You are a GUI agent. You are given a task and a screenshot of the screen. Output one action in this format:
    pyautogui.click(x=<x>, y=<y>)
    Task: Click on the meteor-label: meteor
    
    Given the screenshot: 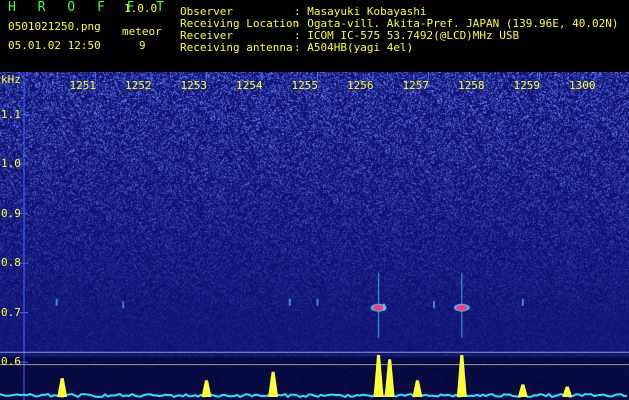 What is the action you would take?
    pyautogui.click(x=142, y=31)
    